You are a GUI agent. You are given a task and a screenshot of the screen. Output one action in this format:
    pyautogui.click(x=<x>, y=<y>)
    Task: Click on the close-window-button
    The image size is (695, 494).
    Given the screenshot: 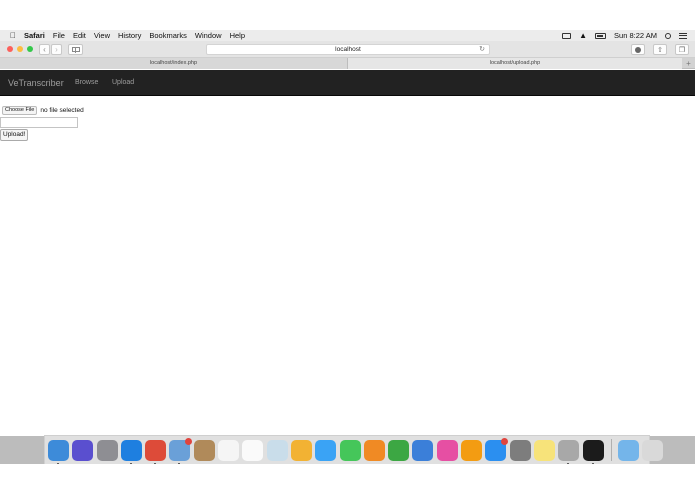 What is the action you would take?
    pyautogui.click(x=10, y=49)
    